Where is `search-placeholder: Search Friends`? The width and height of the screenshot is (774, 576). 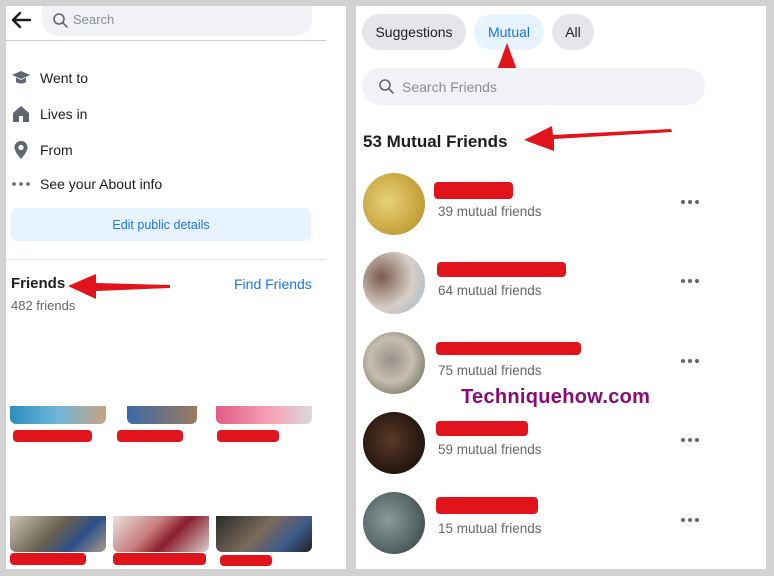
search-placeholder: Search Friends is located at coordinates (449, 87).